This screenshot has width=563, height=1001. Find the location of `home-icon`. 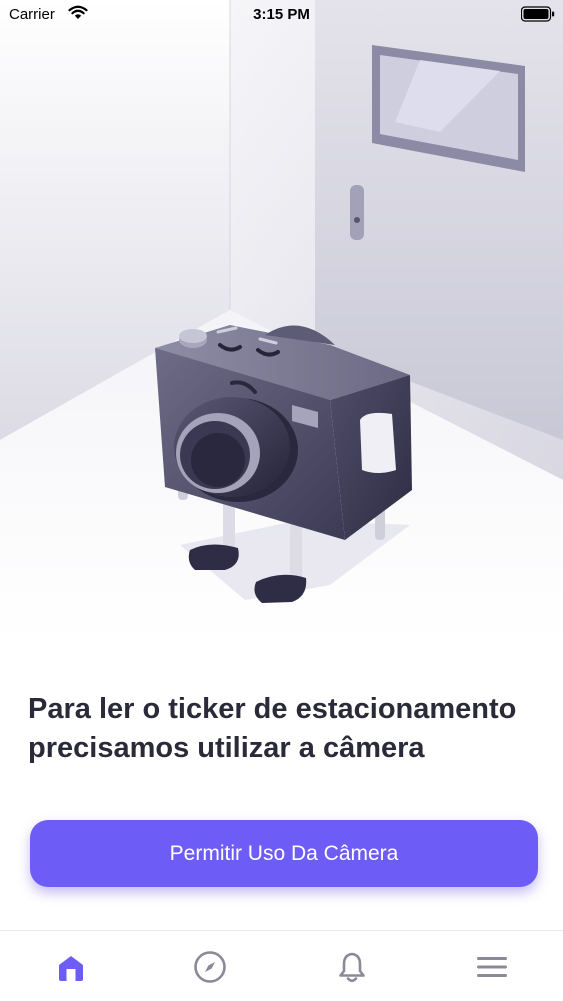

home-icon is located at coordinates (71, 968).